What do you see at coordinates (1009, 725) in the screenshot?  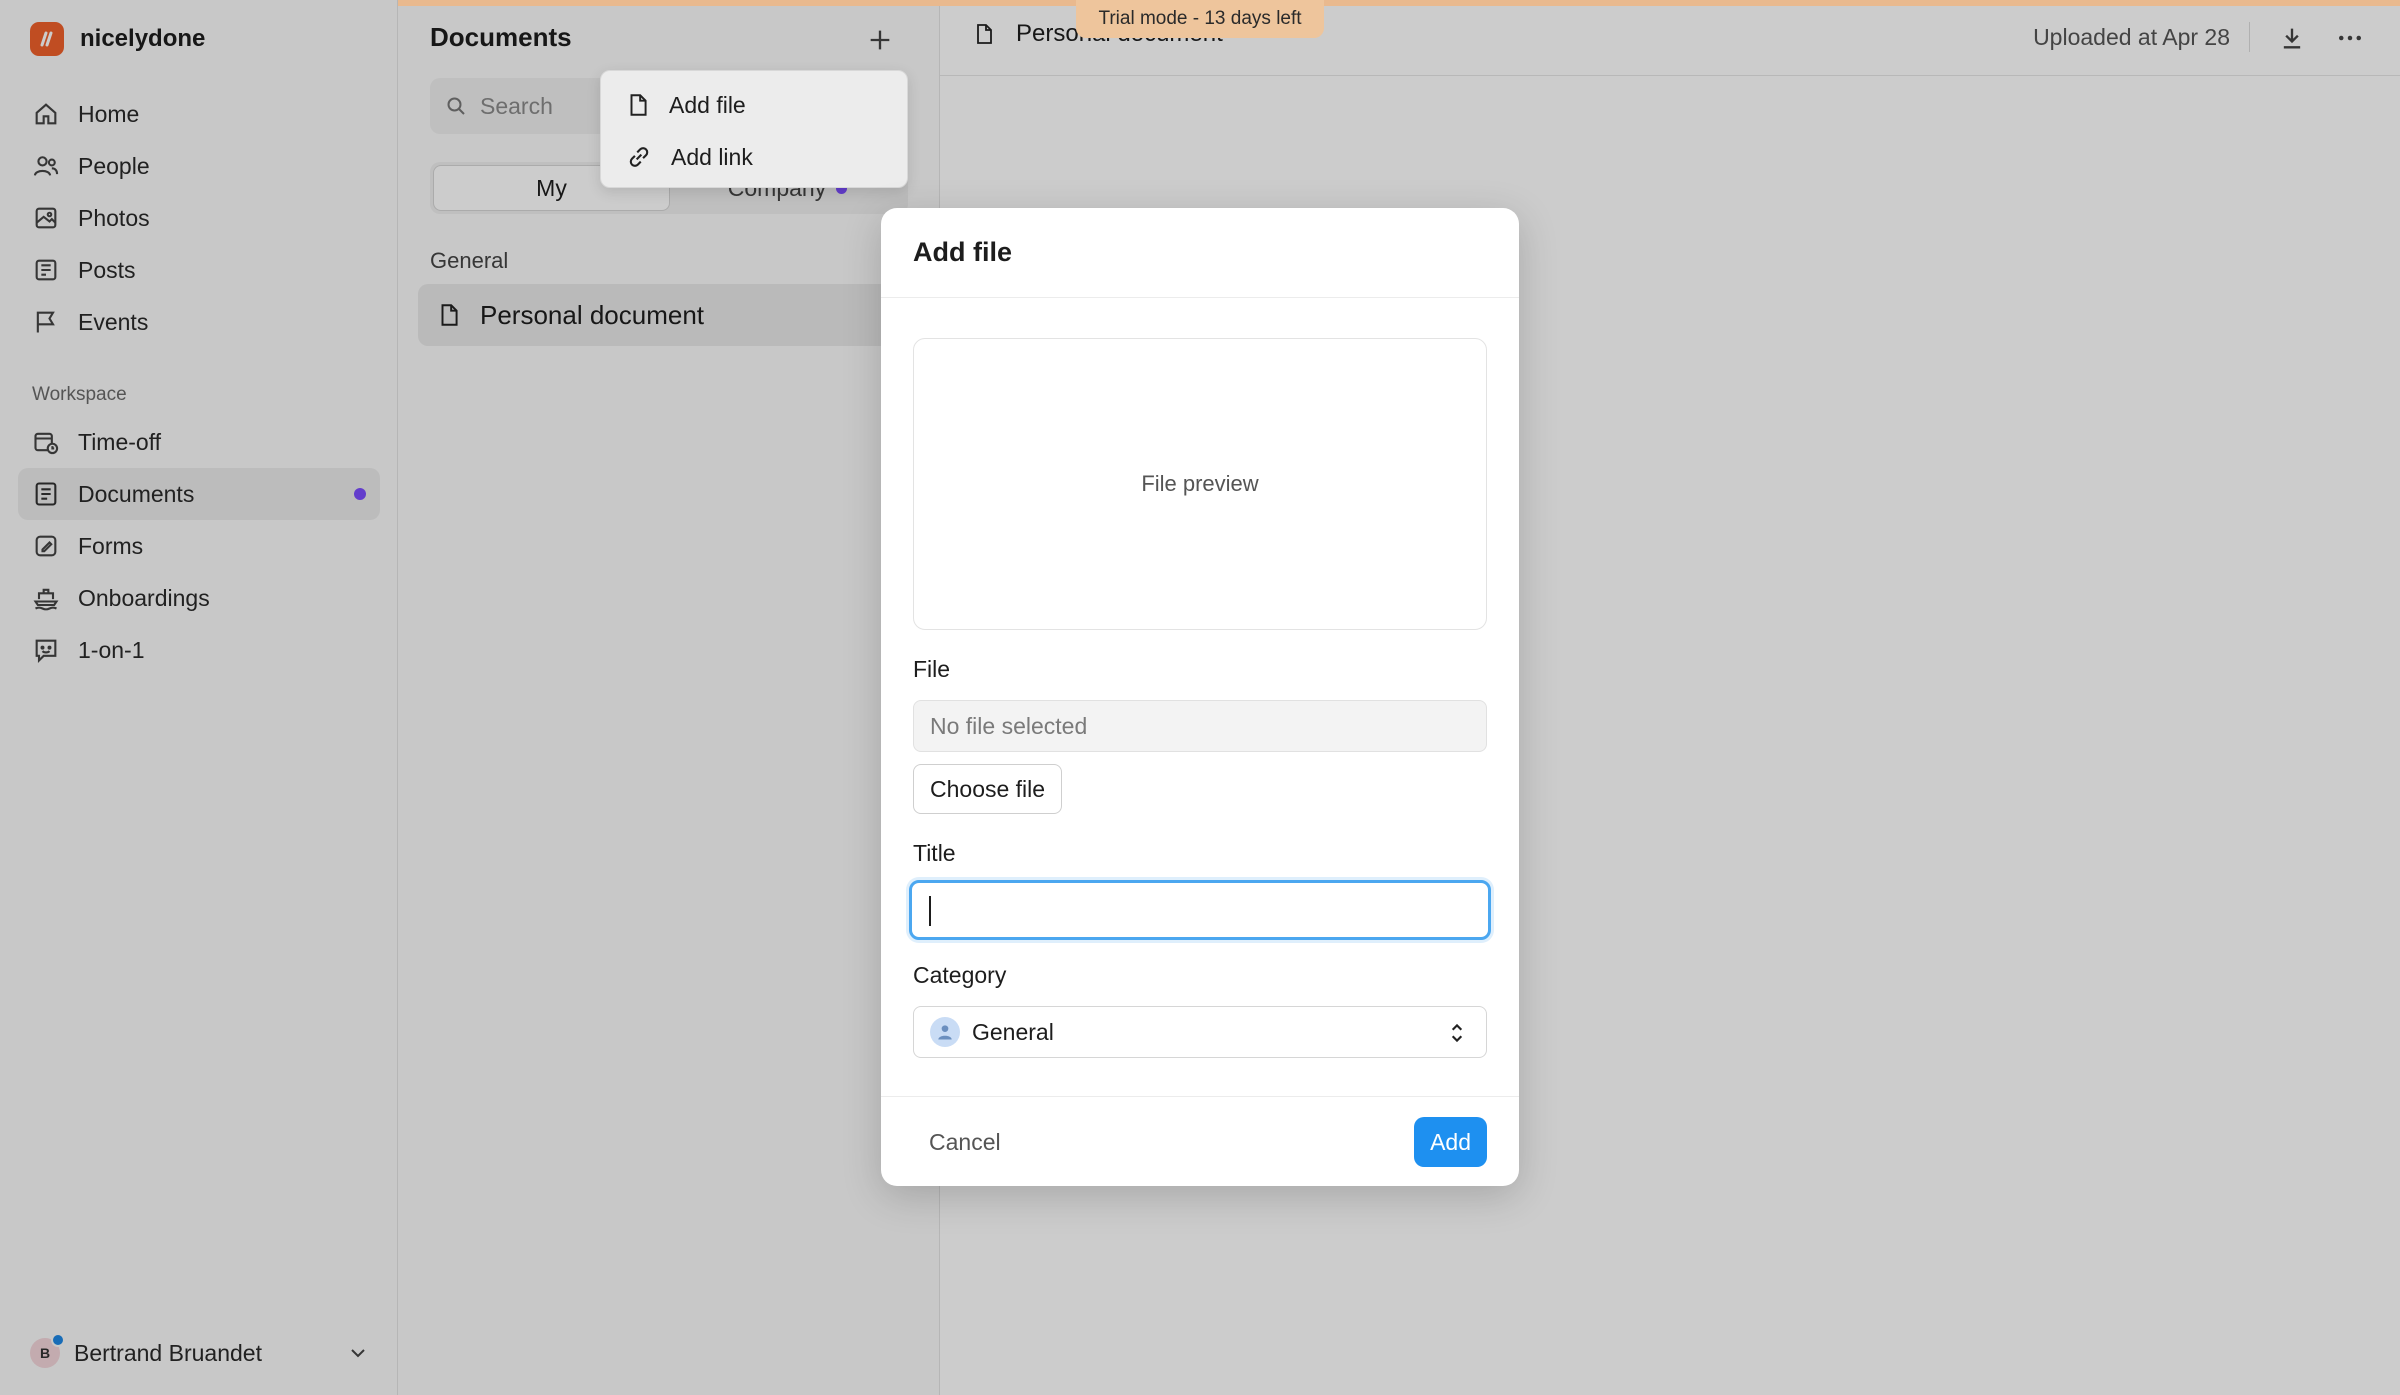 I see `file-name-value: No file selected` at bounding box center [1009, 725].